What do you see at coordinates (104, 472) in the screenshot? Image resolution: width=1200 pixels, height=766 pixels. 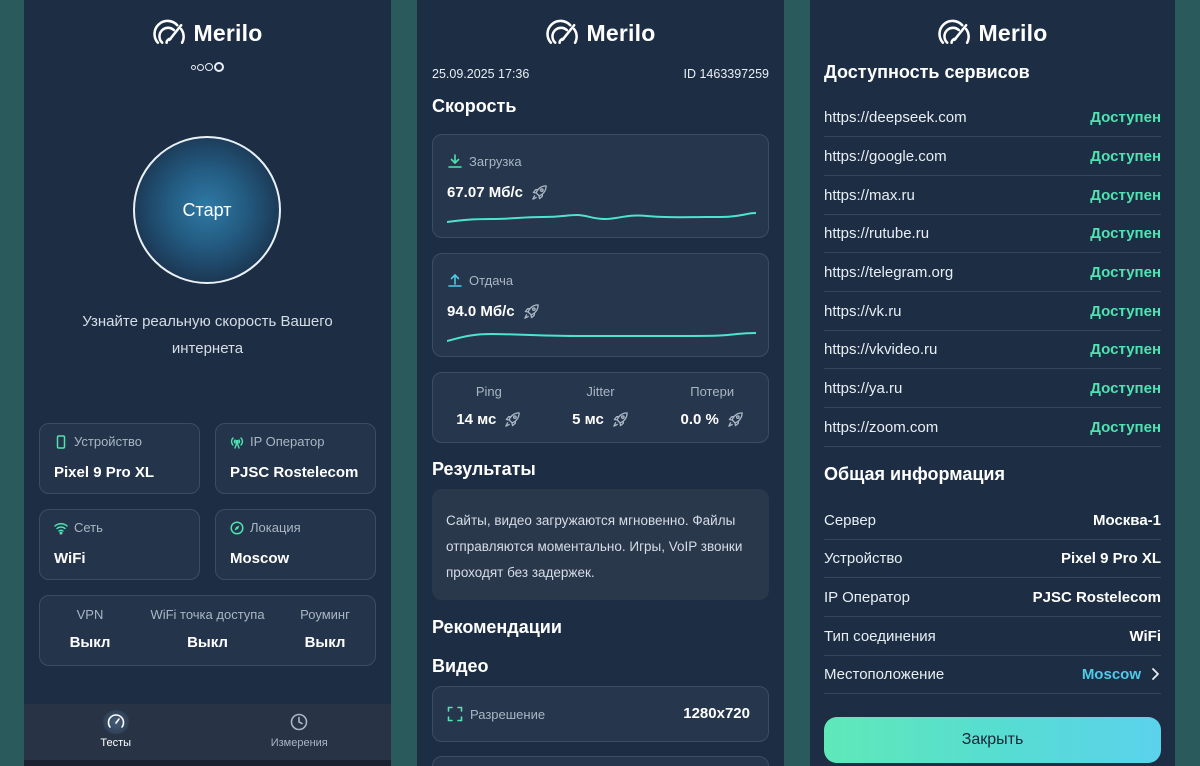 I see `device-value: Pixel 9 Pro XL` at bounding box center [104, 472].